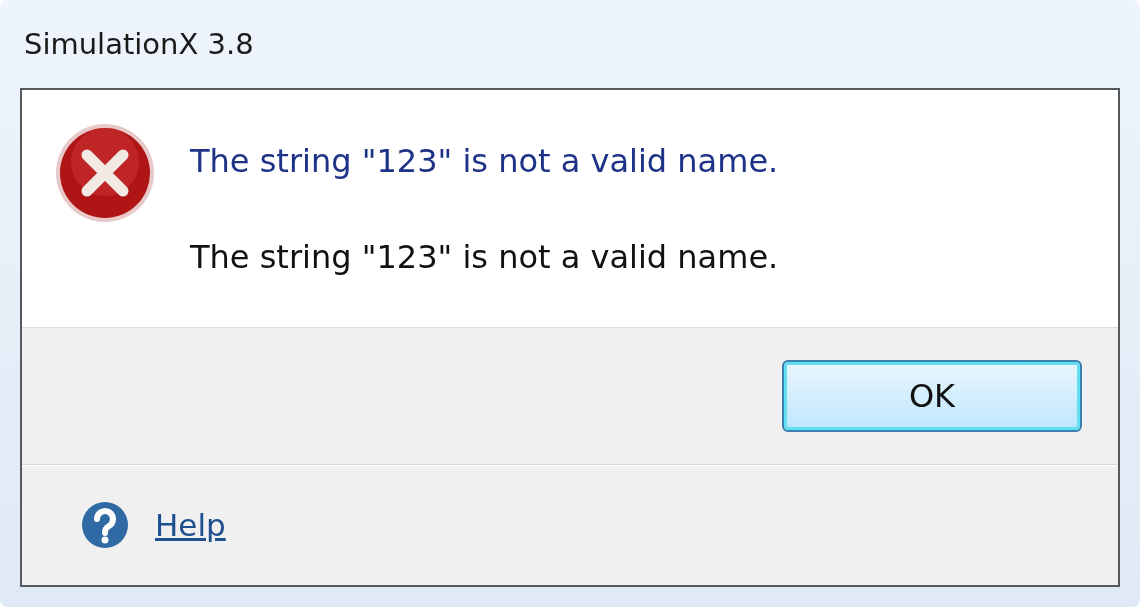 The height and width of the screenshot is (607, 1140). Describe the element at coordinates (190, 525) in the screenshot. I see `help-link: Help` at that location.